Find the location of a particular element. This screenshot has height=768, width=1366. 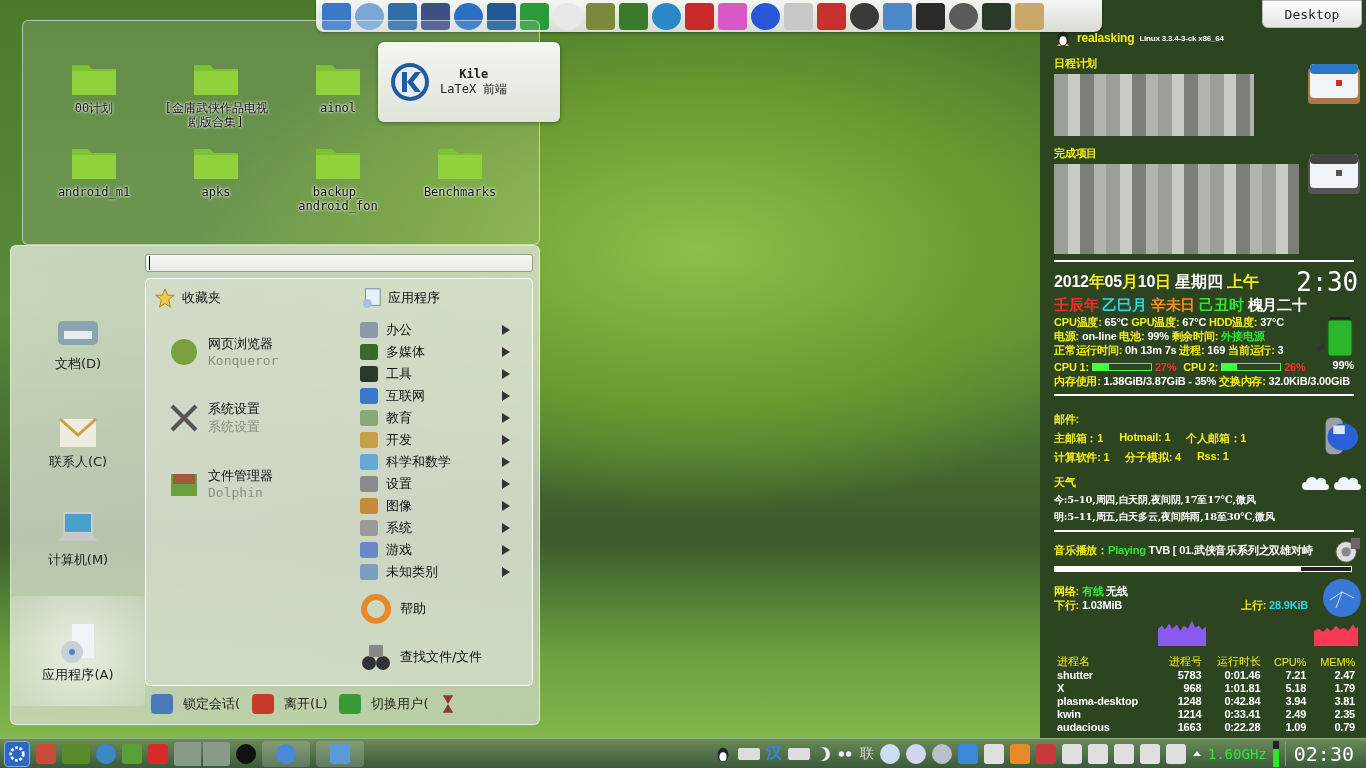

status-text: 电池: is located at coordinates (1132, 336).